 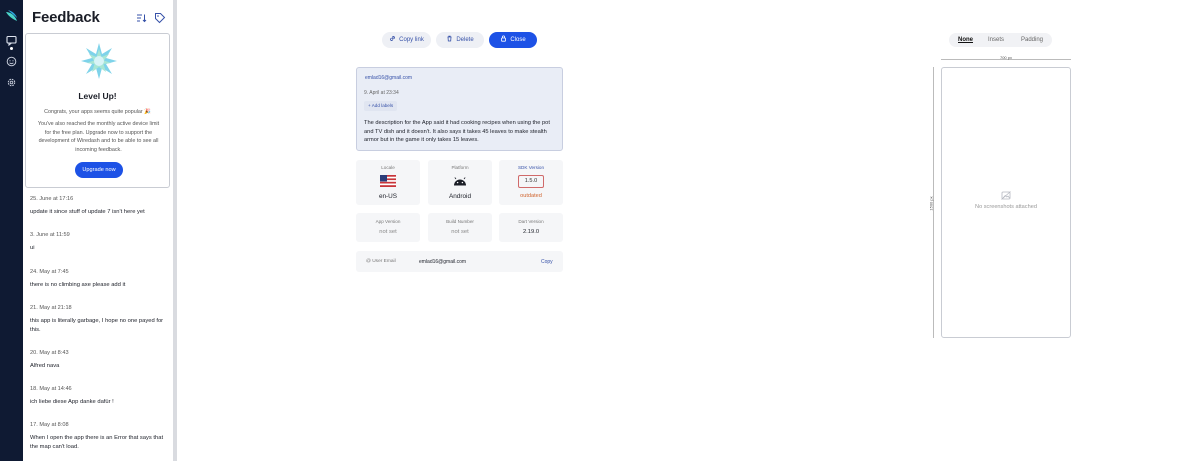 I want to click on user-email-value: emlad16@gmail.com, so click(x=443, y=262).